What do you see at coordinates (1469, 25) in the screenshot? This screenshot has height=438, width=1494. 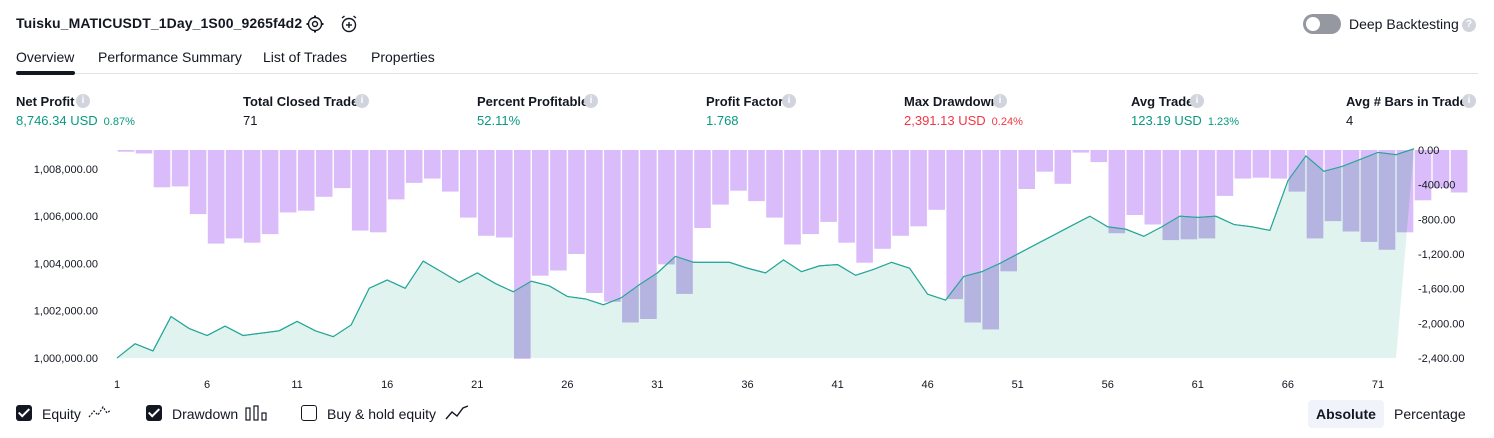 I see `help-icon: ?` at bounding box center [1469, 25].